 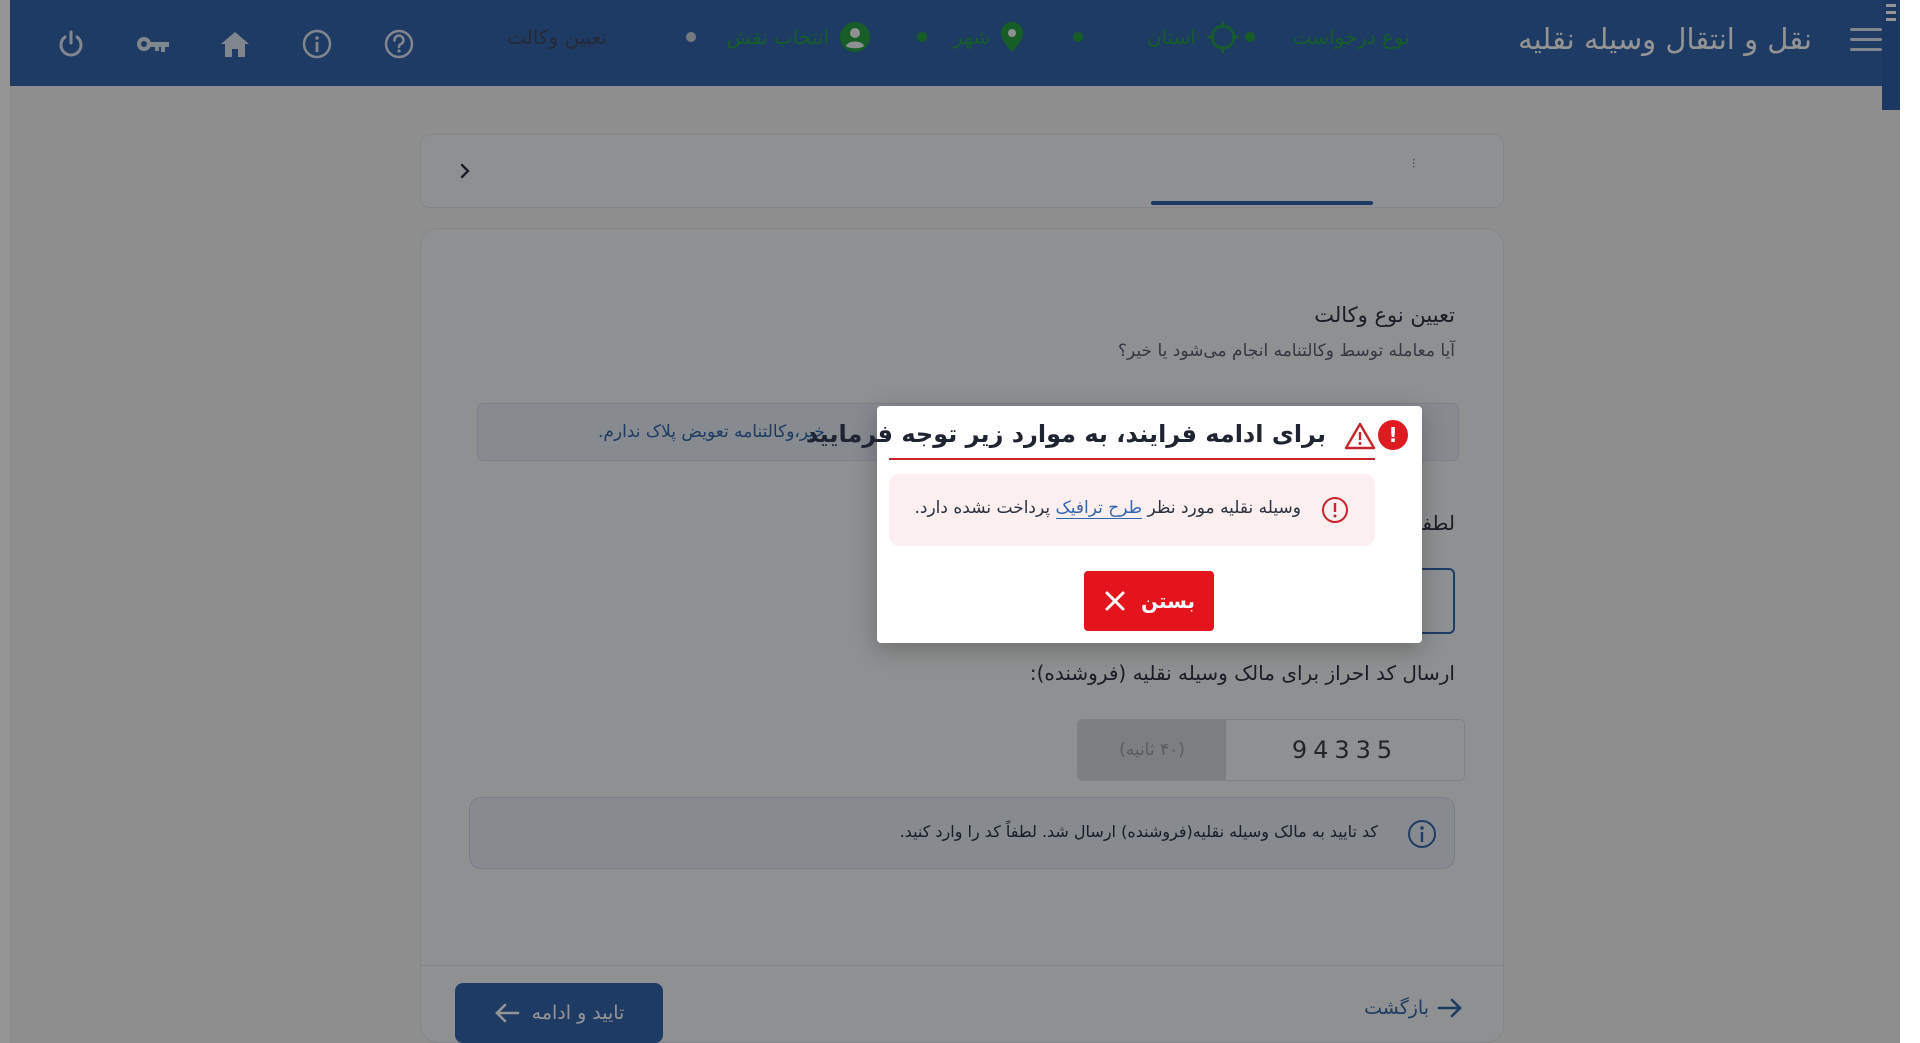 I want to click on close-icon, so click(x=1115, y=601).